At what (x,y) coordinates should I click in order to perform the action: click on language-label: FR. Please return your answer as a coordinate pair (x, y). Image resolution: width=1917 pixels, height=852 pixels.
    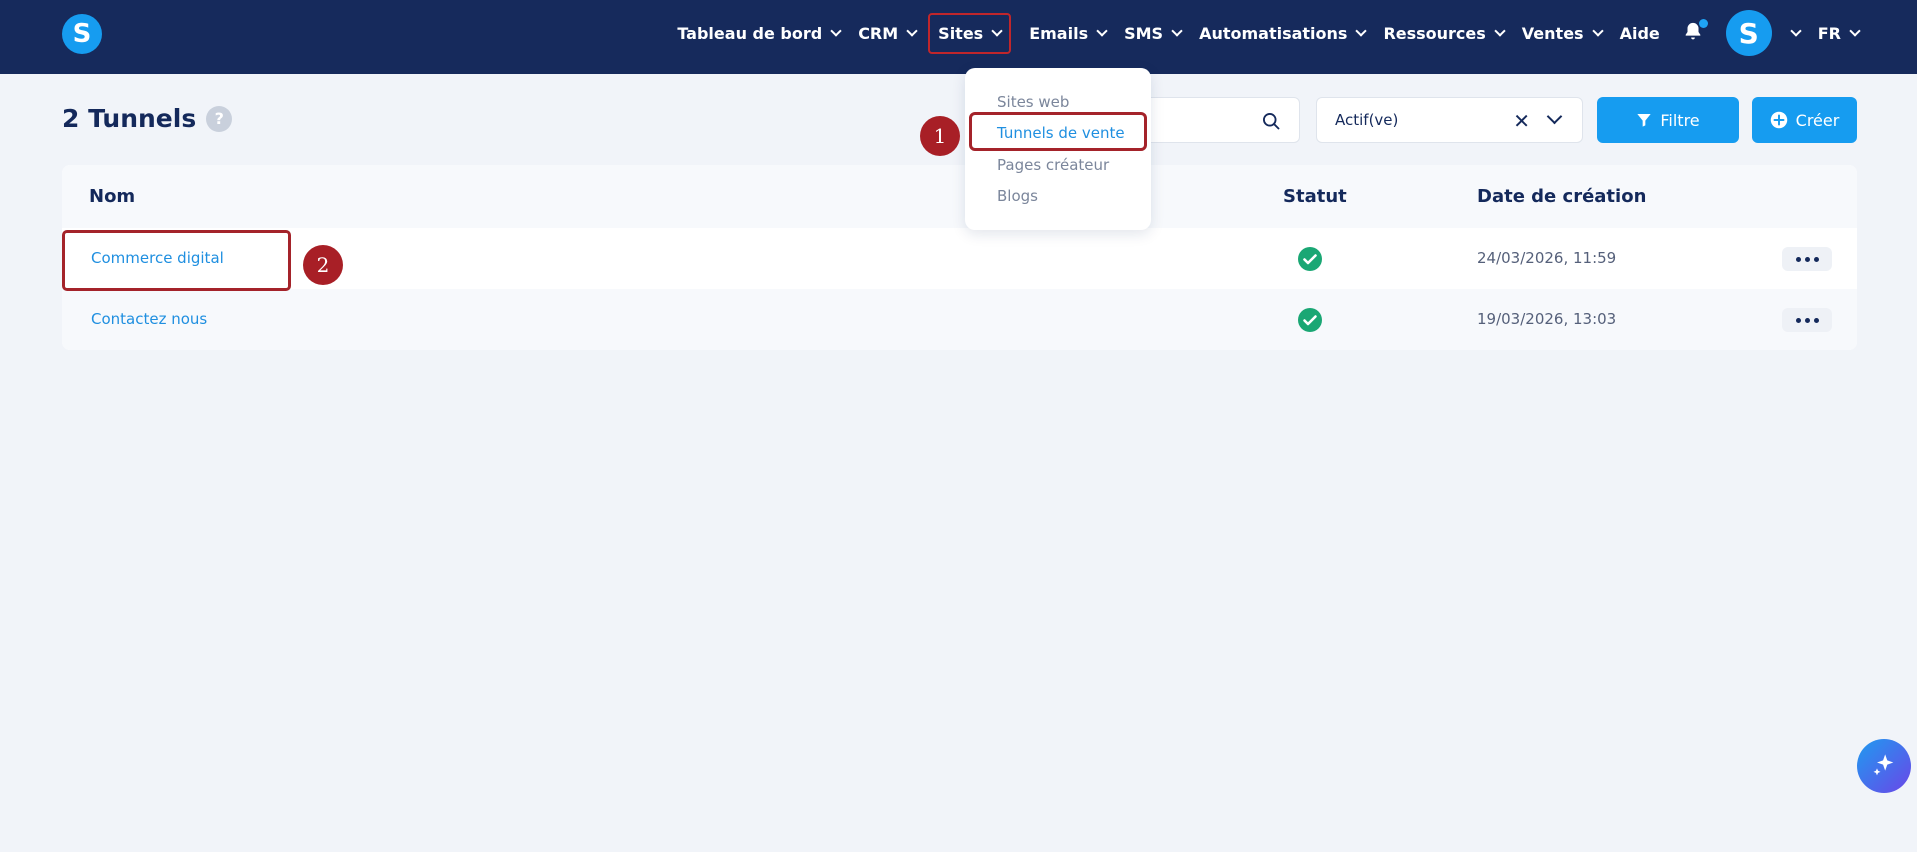
    Looking at the image, I should click on (1829, 33).